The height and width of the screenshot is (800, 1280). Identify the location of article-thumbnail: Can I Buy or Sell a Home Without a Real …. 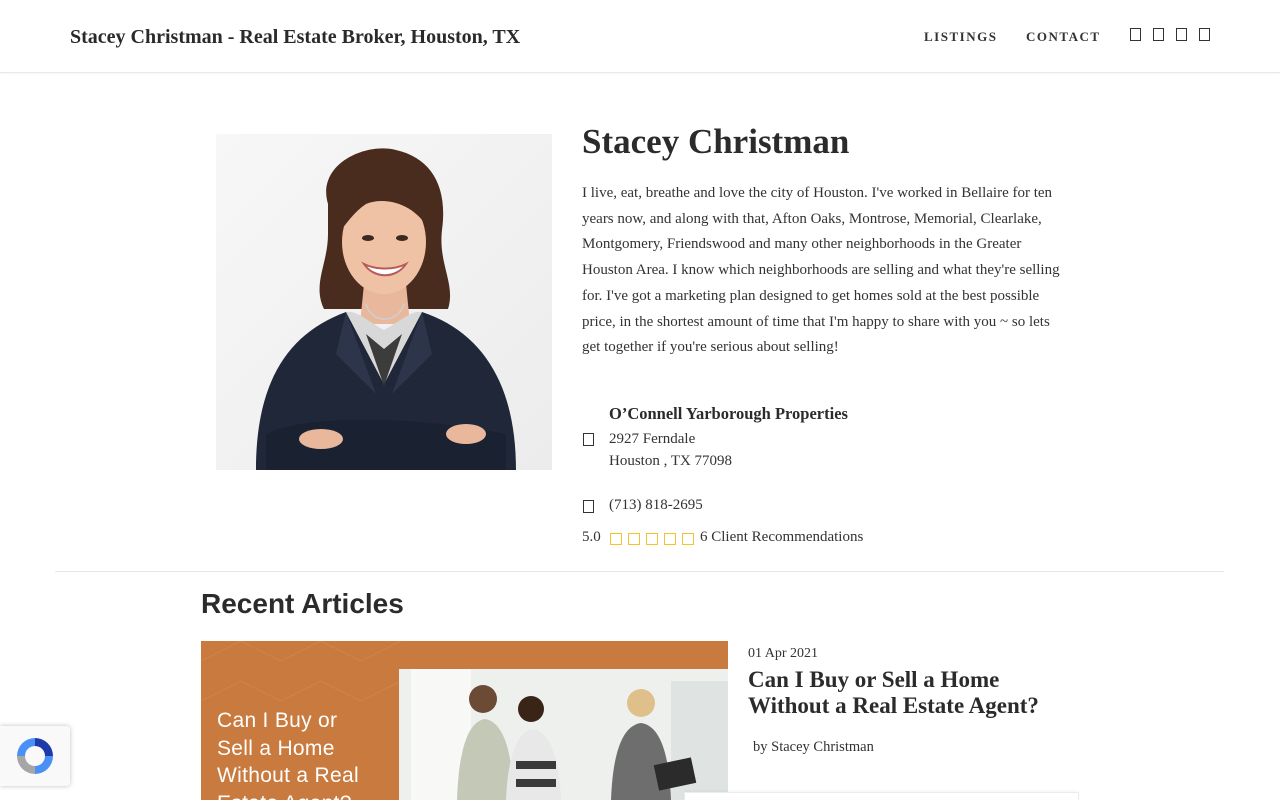
(464, 720).